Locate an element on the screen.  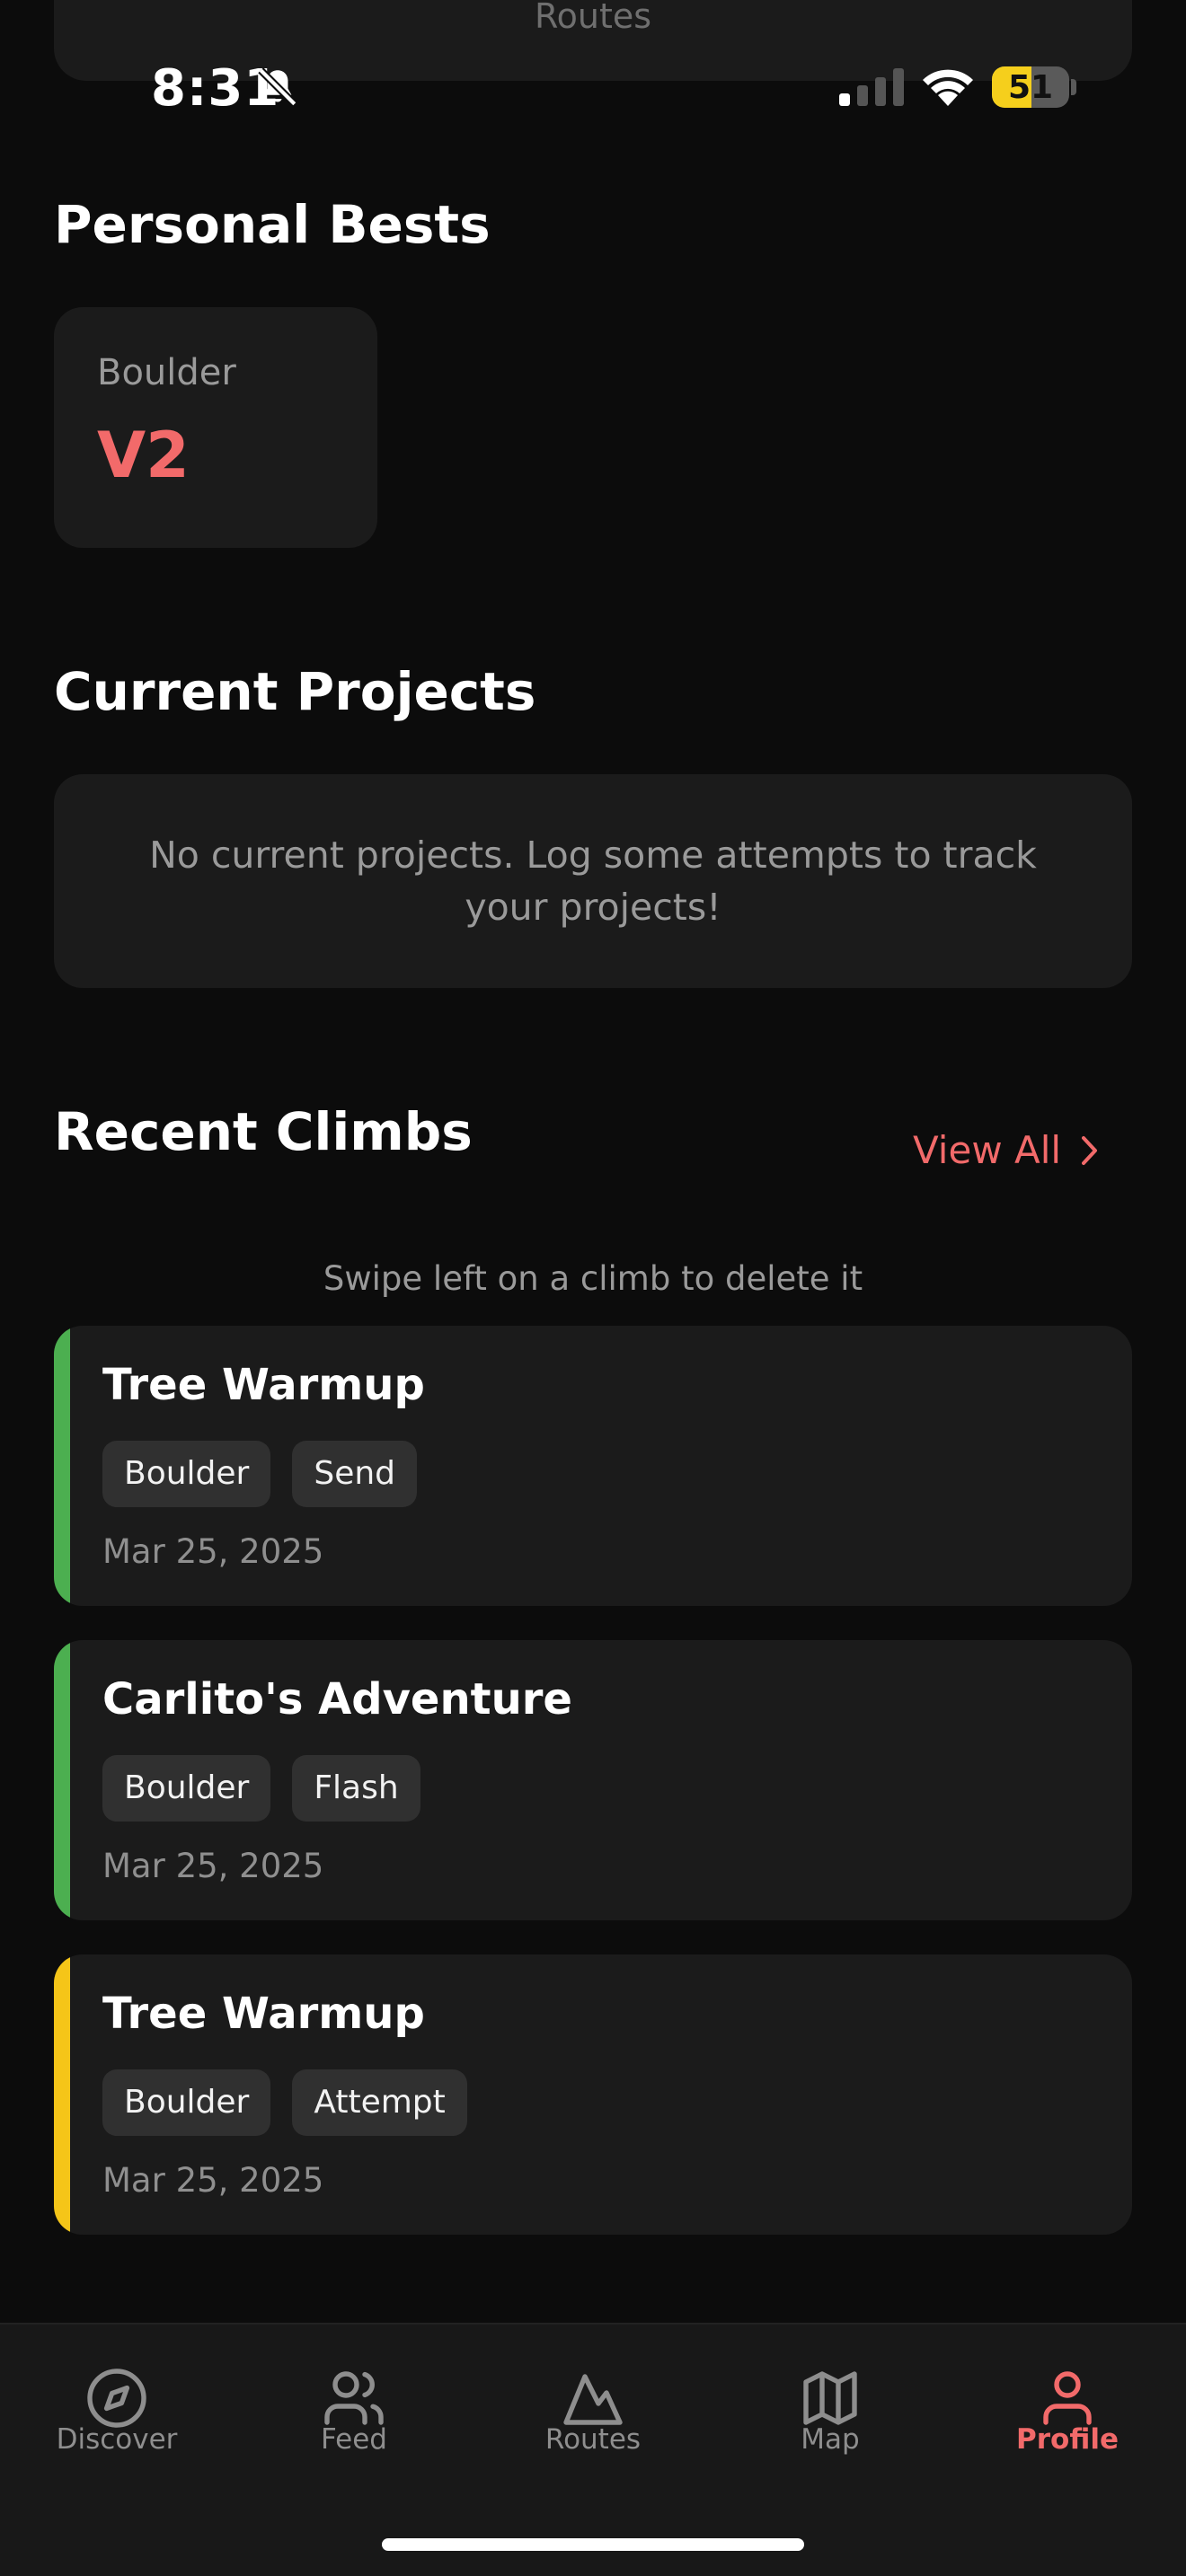
tab-feed: Feed is located at coordinates (354, 2411).